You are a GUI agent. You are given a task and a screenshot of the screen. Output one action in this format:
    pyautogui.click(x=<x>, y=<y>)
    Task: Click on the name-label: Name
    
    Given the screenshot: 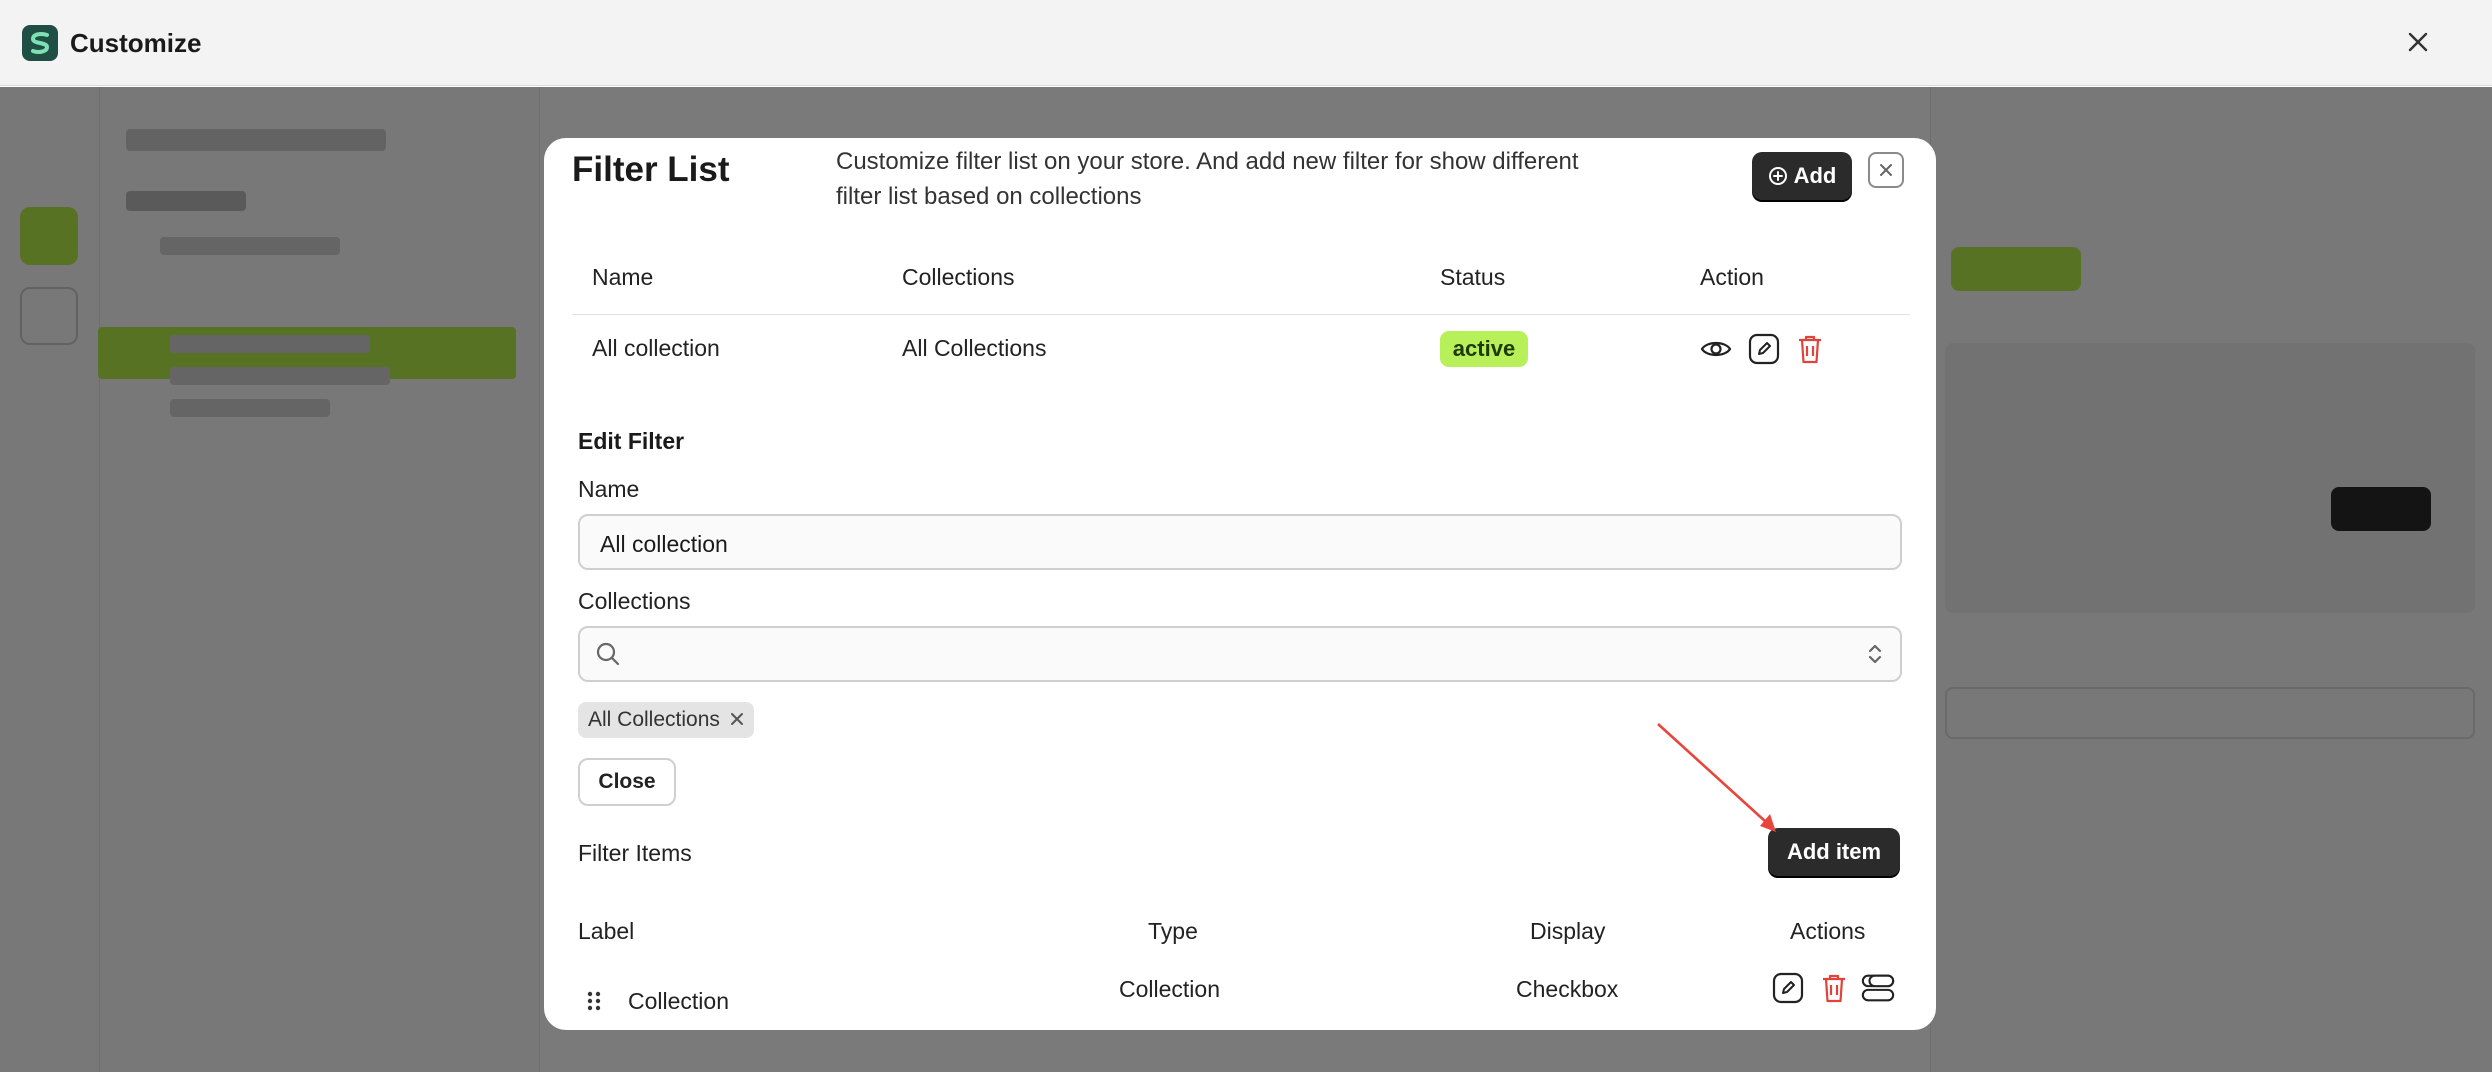 What is the action you would take?
    pyautogui.click(x=609, y=489)
    